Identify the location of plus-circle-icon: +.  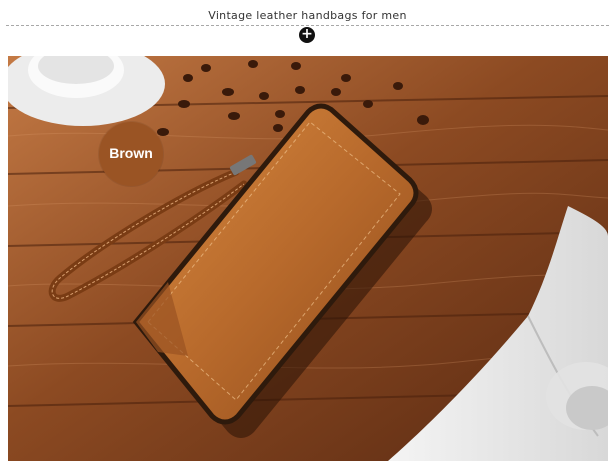
(307, 35).